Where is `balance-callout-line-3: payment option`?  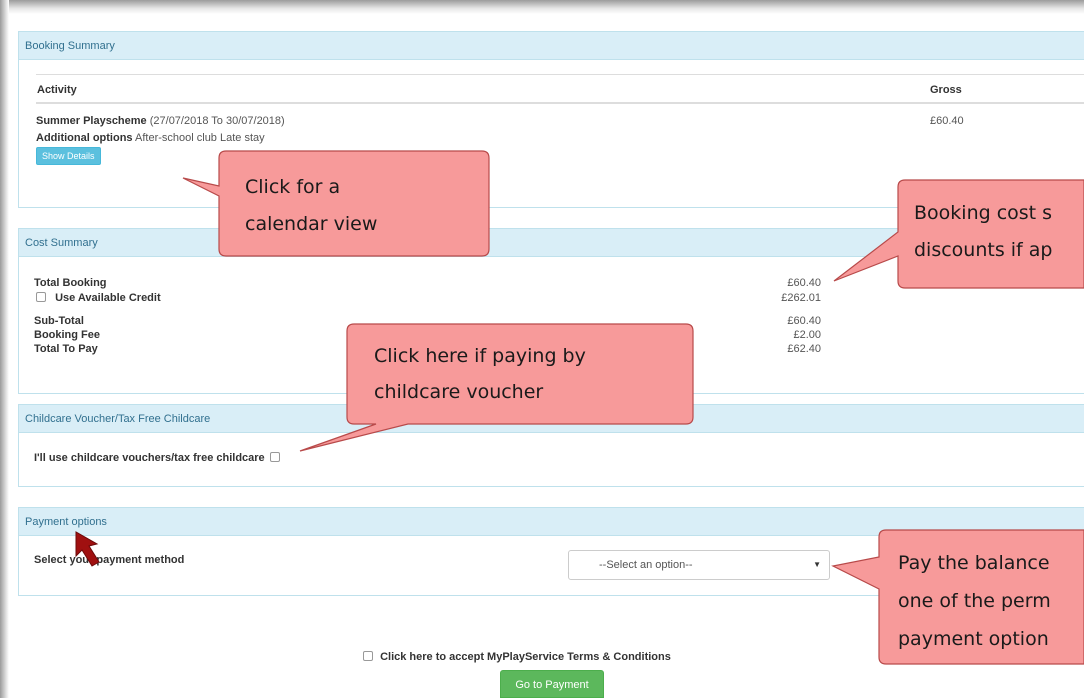 balance-callout-line-3: payment option is located at coordinates (973, 639).